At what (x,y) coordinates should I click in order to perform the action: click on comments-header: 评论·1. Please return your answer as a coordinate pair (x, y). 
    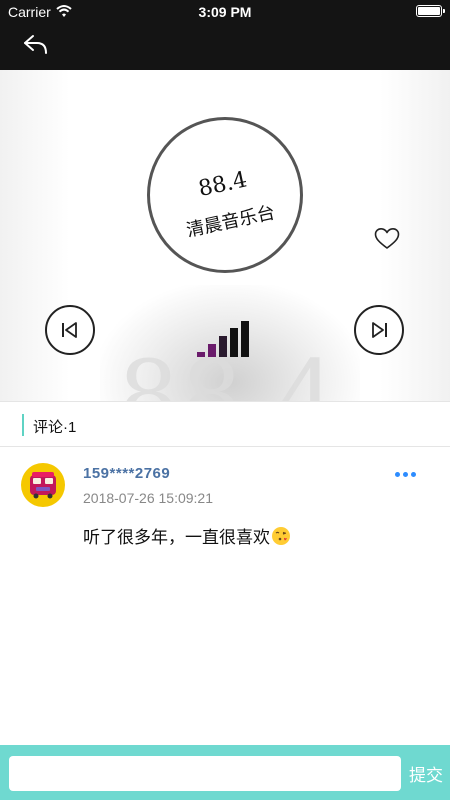
    Looking at the image, I should click on (225, 424).